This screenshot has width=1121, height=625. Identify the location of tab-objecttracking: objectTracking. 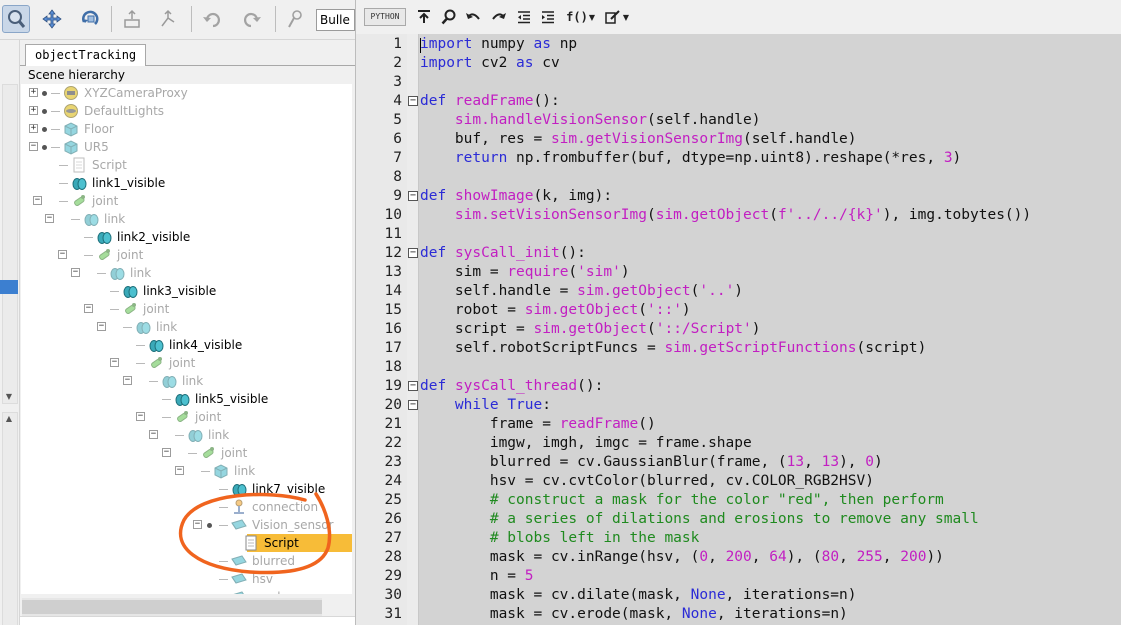
(86, 55).